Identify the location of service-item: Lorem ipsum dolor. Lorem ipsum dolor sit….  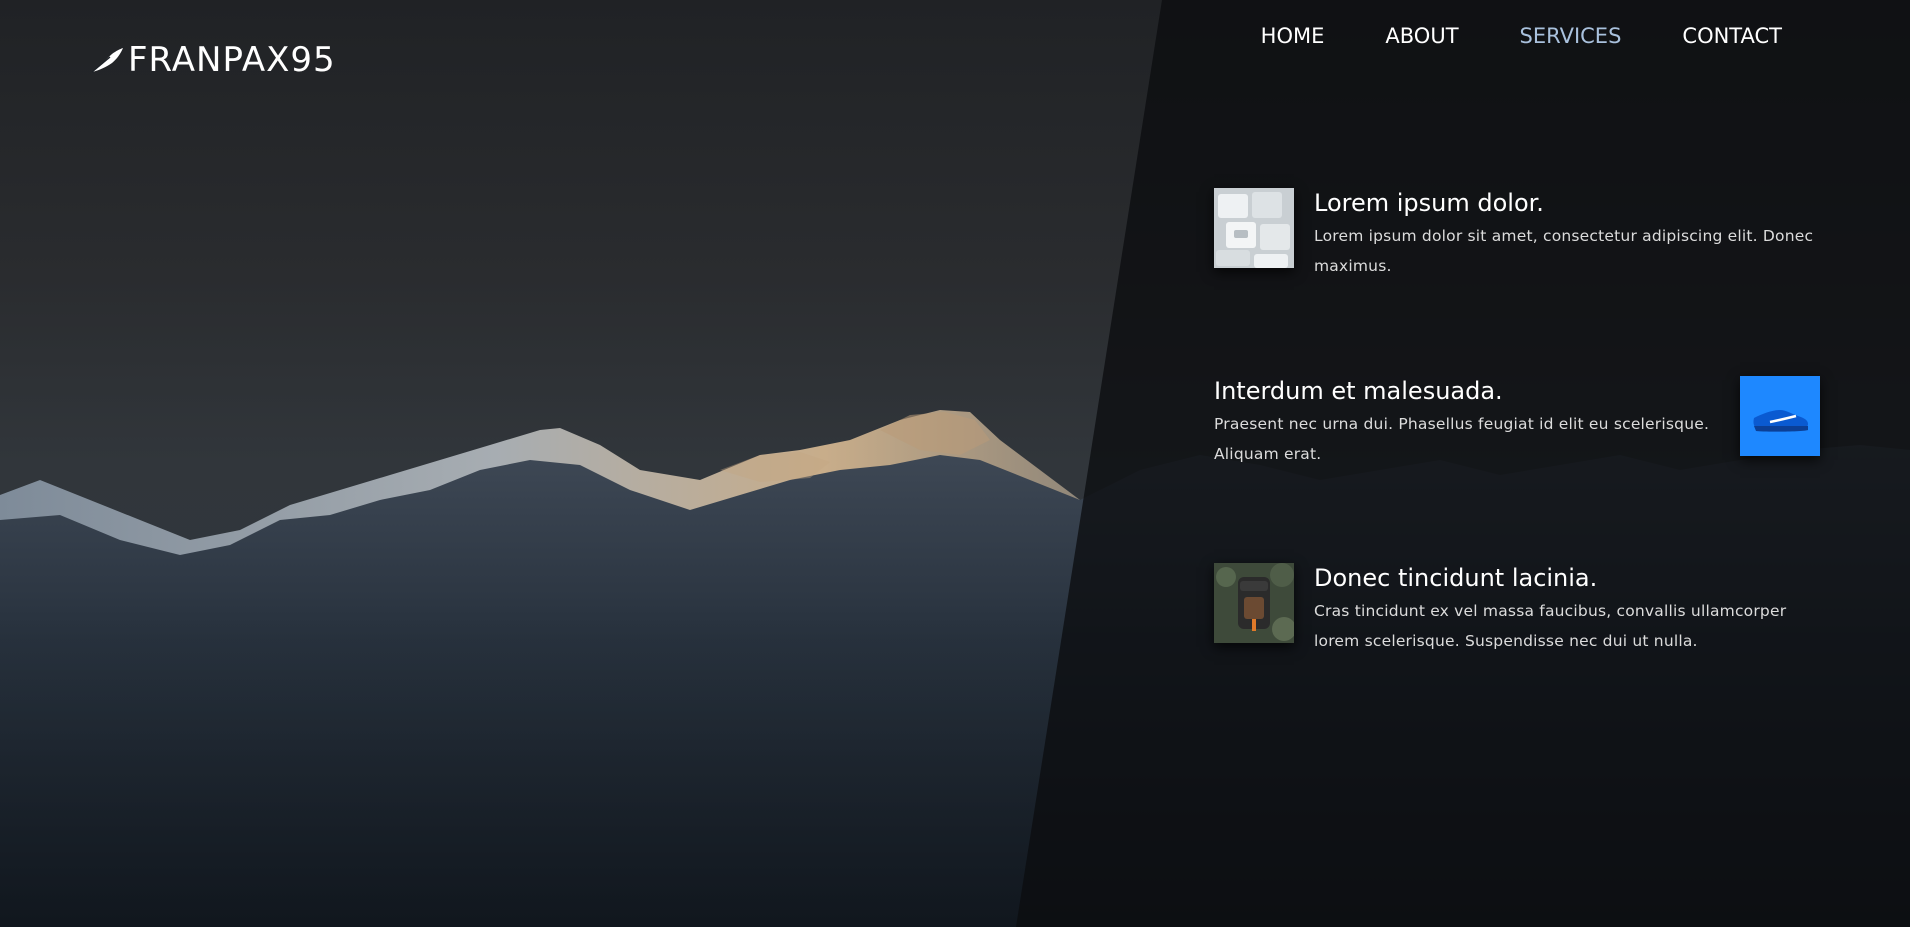
(1517, 231).